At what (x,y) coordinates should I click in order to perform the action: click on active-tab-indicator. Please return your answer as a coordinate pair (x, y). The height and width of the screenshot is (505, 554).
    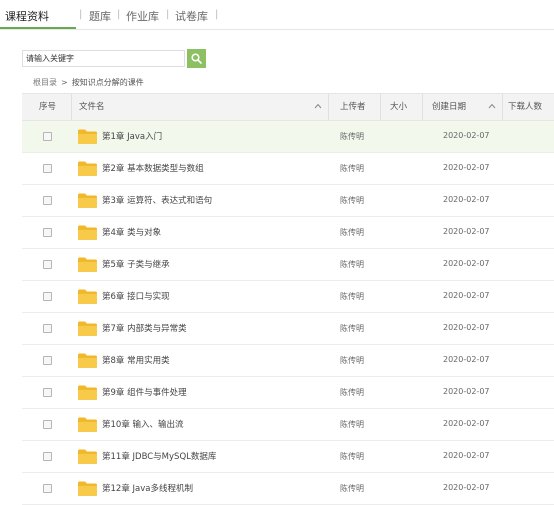
    Looking at the image, I should click on (38, 28).